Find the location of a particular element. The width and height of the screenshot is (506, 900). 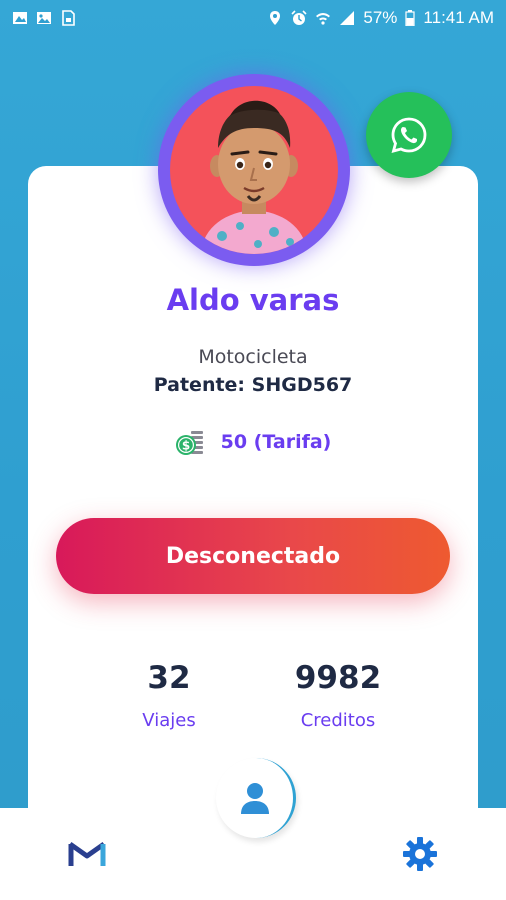

battery-icon is located at coordinates (410, 18).